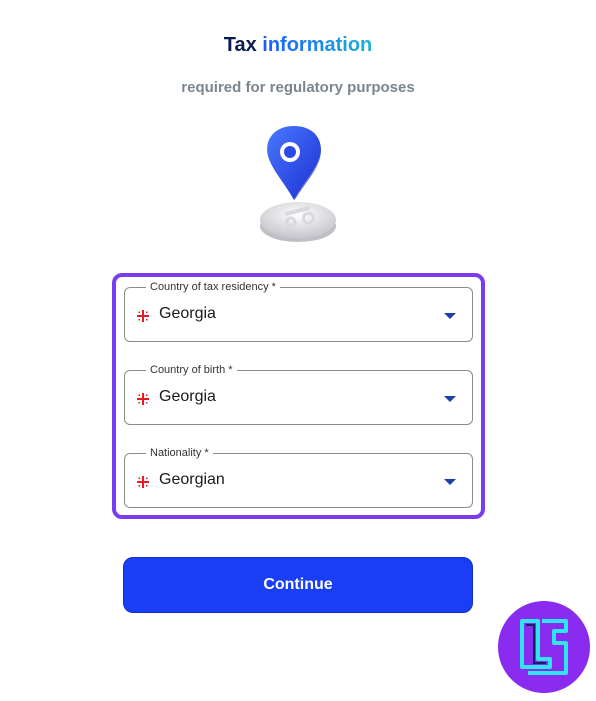 The width and height of the screenshot is (596, 701). Describe the element at coordinates (298, 311) in the screenshot. I see `tax-residency-select: Country of tax residency * Georgia` at that location.